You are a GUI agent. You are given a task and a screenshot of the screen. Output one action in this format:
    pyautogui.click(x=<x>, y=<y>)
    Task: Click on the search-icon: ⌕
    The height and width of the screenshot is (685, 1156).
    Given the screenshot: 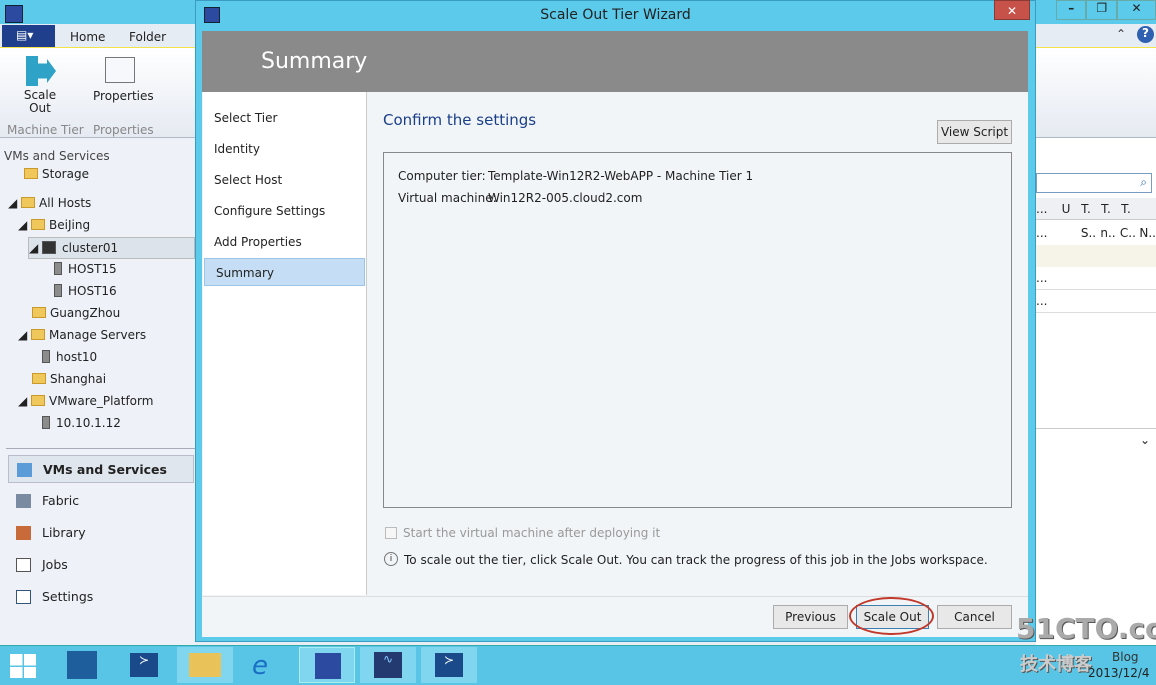 What is the action you would take?
    pyautogui.click(x=1143, y=182)
    